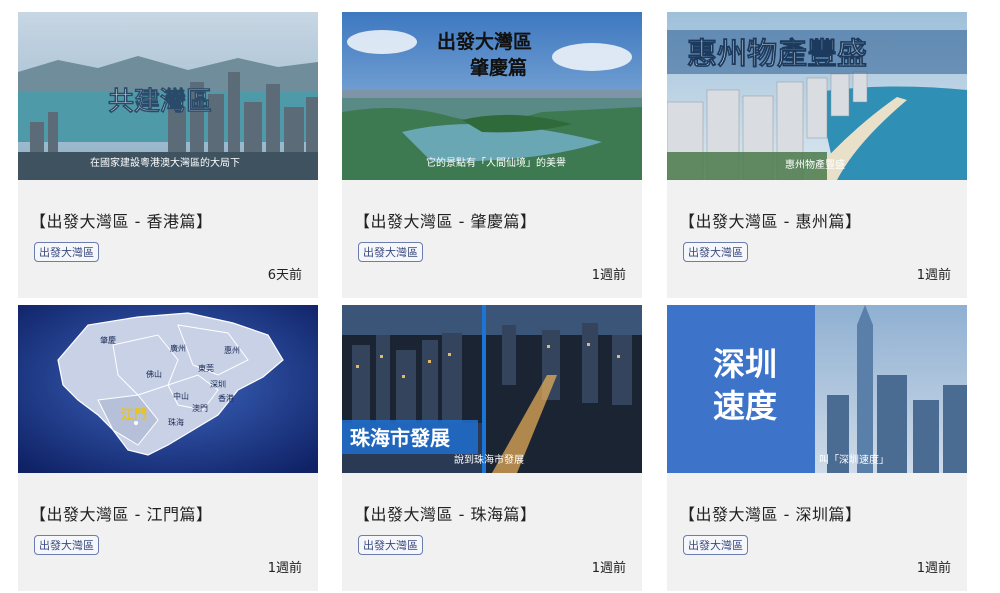 The width and height of the screenshot is (1000, 593). I want to click on video-title: 【出發大灣區 - 深圳篇】, so click(770, 513).